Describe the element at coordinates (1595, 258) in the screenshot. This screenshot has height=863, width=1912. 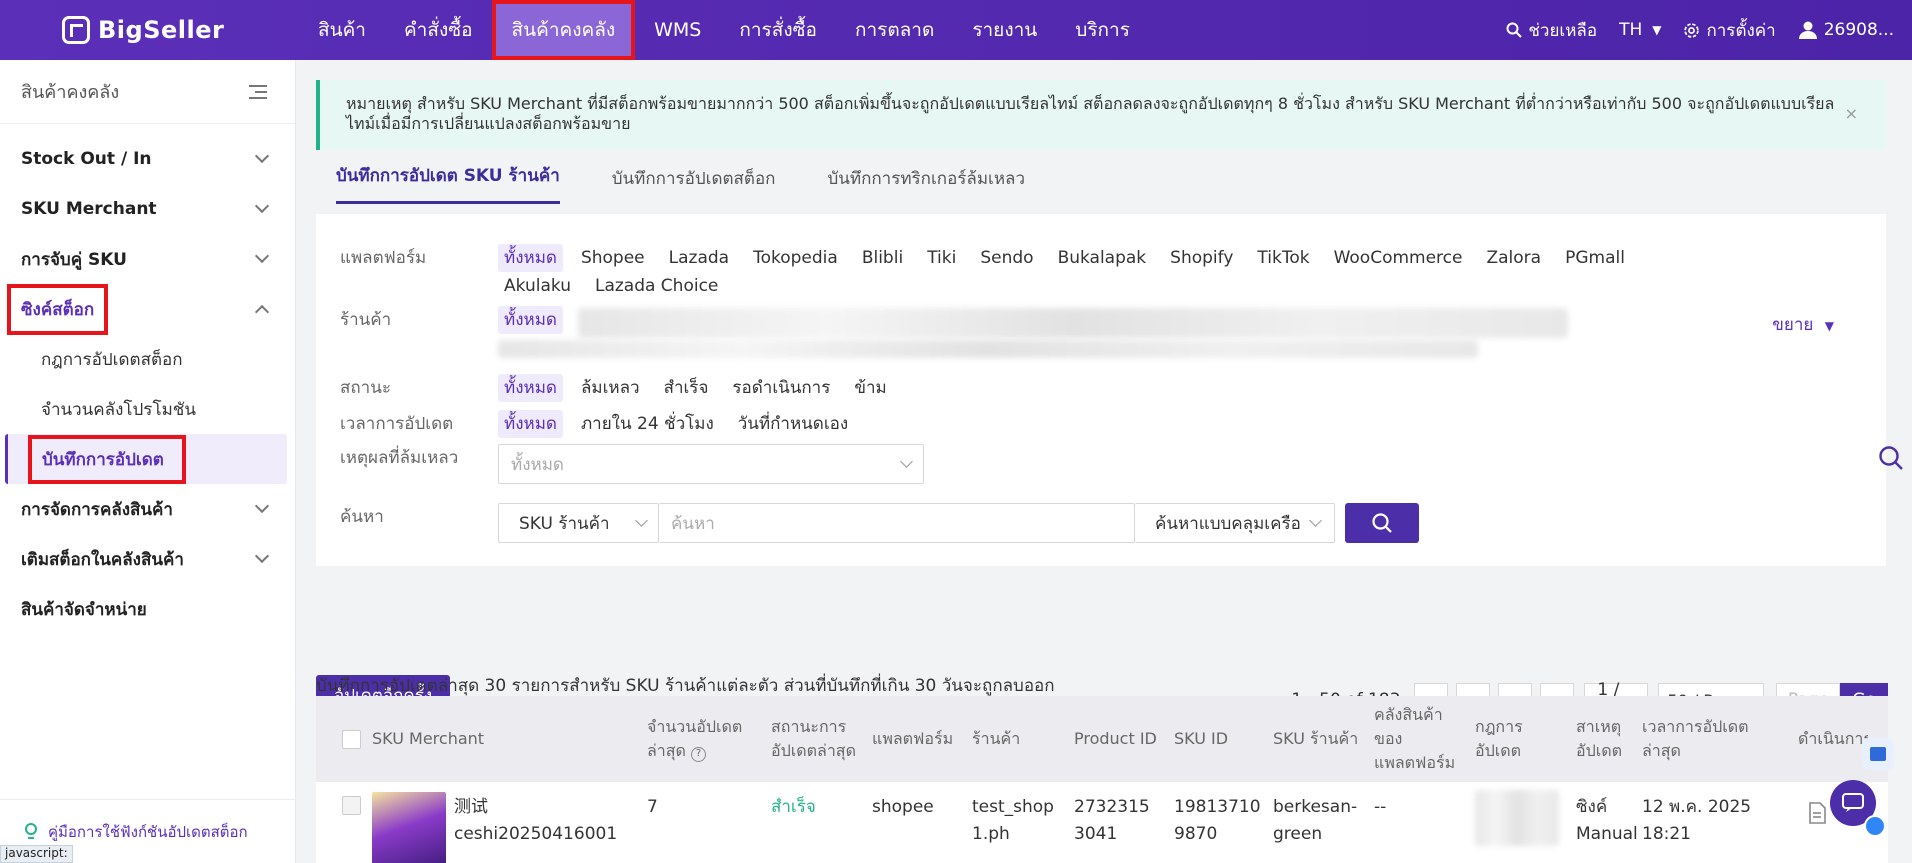
I see `platform-chip: PGmall` at that location.